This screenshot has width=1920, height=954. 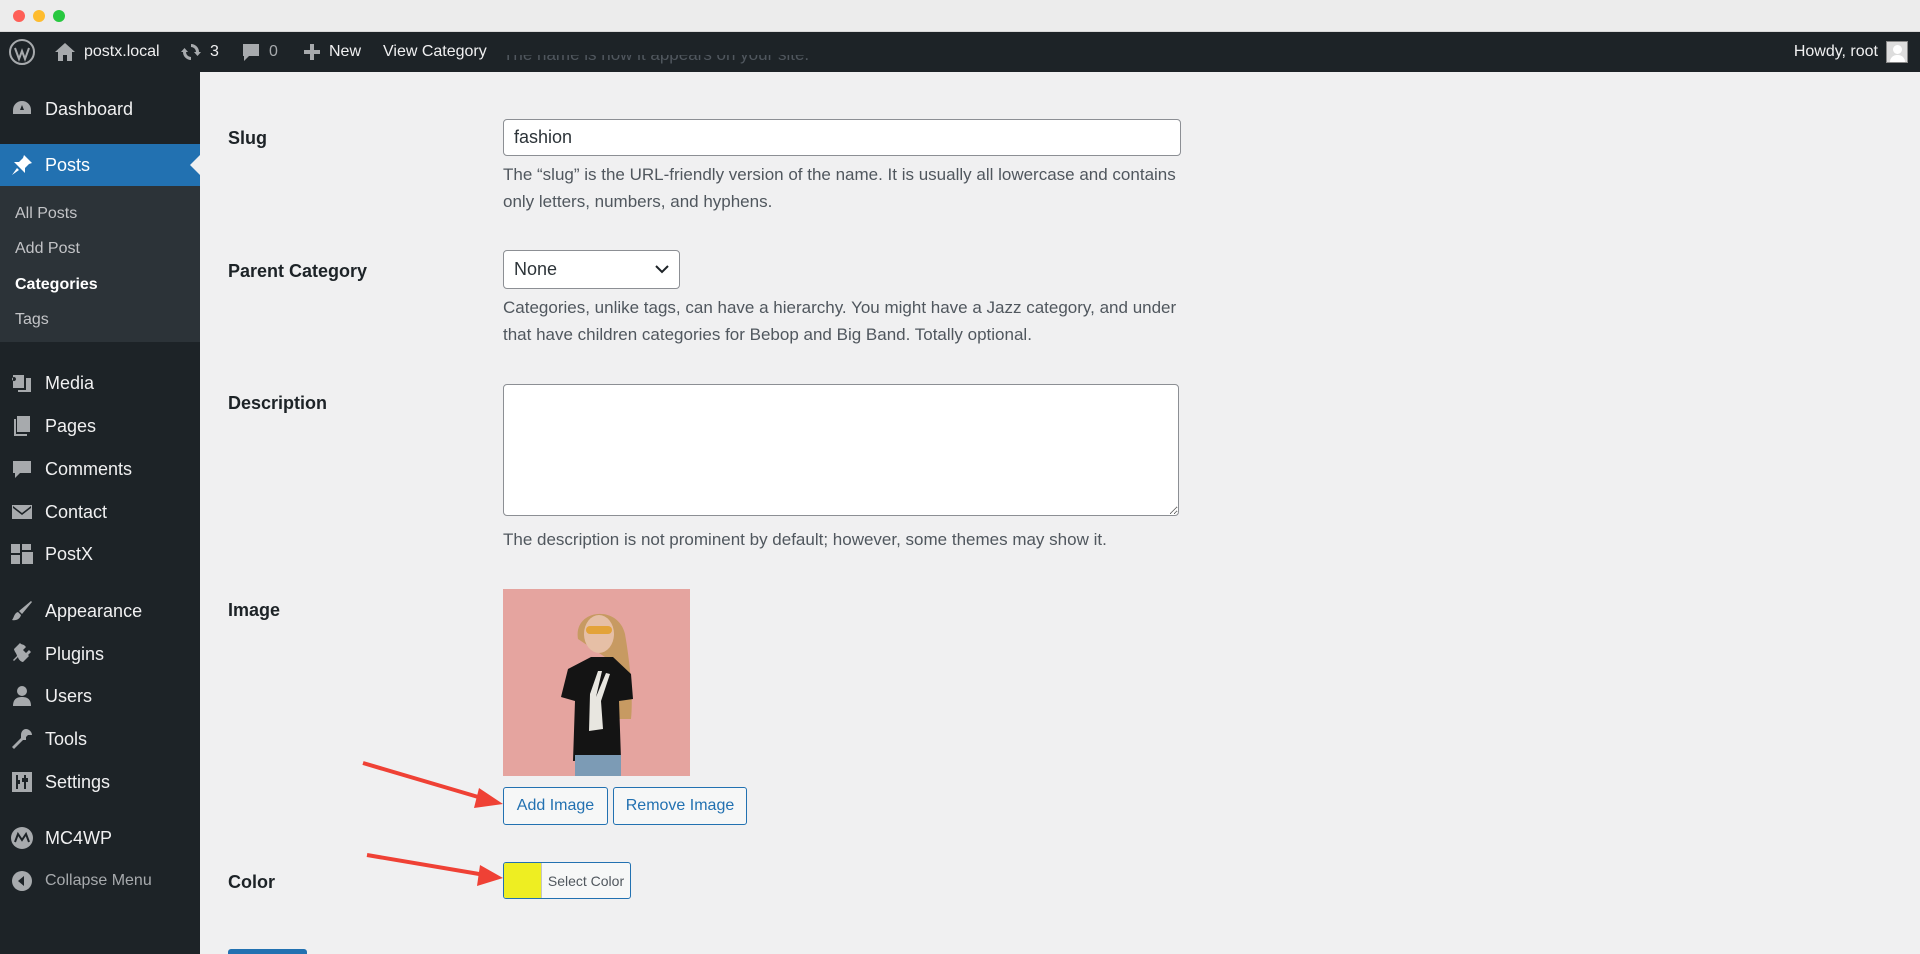 What do you see at coordinates (47, 249) in the screenshot?
I see `submenu-item-add-post: Add Post` at bounding box center [47, 249].